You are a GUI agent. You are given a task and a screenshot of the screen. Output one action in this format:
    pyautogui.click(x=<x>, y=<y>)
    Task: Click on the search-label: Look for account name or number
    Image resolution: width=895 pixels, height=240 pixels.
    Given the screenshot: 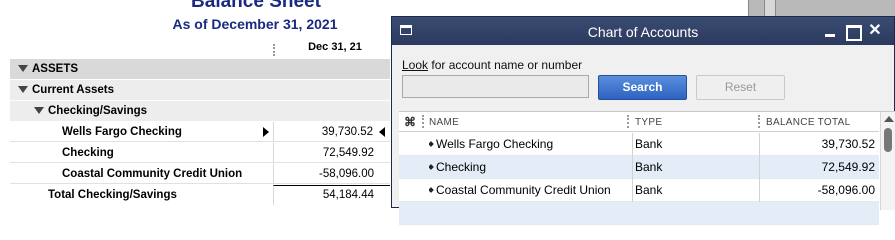 What is the action you would take?
    pyautogui.click(x=492, y=65)
    